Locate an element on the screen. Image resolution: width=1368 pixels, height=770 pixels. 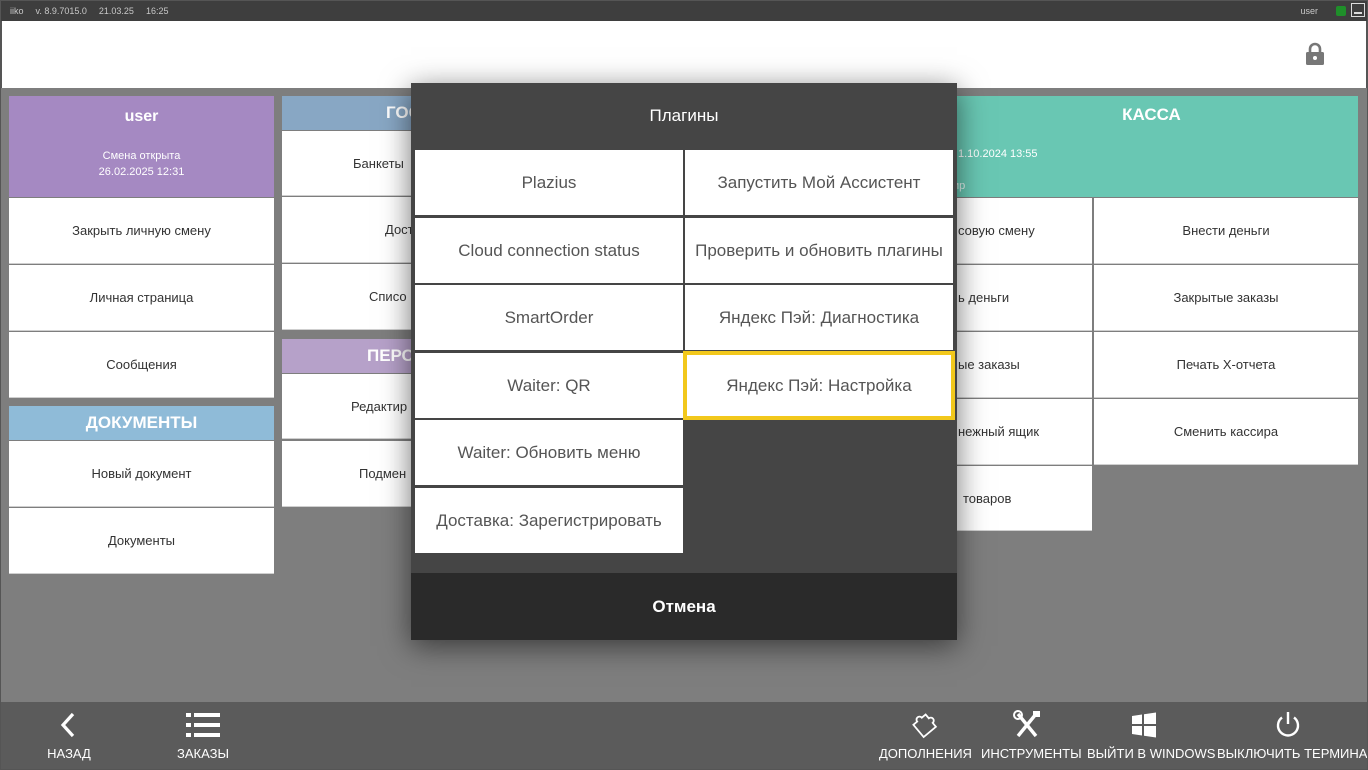
plugins-dialog-title: Плагины is located at coordinates (684, 115).